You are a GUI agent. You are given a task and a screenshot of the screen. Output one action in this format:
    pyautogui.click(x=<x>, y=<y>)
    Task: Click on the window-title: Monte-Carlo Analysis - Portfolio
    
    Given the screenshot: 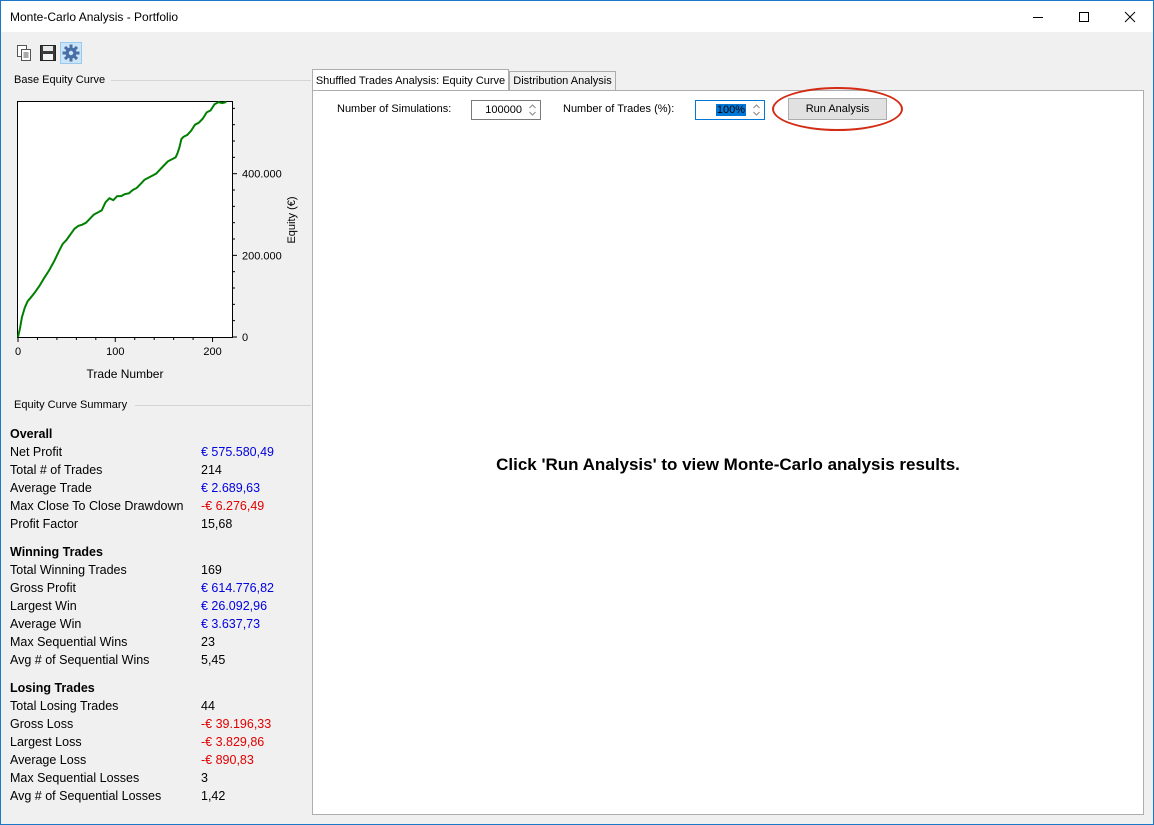 What is the action you would take?
    pyautogui.click(x=94, y=17)
    